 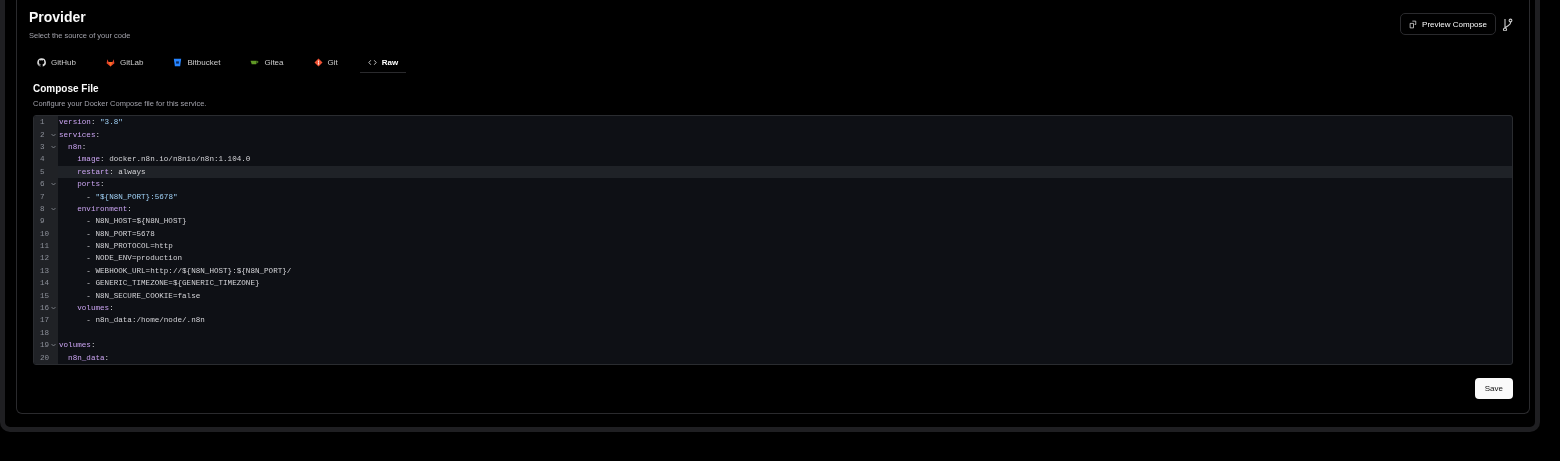 What do you see at coordinates (197, 63) in the screenshot?
I see `source-tab: Bitbucket` at bounding box center [197, 63].